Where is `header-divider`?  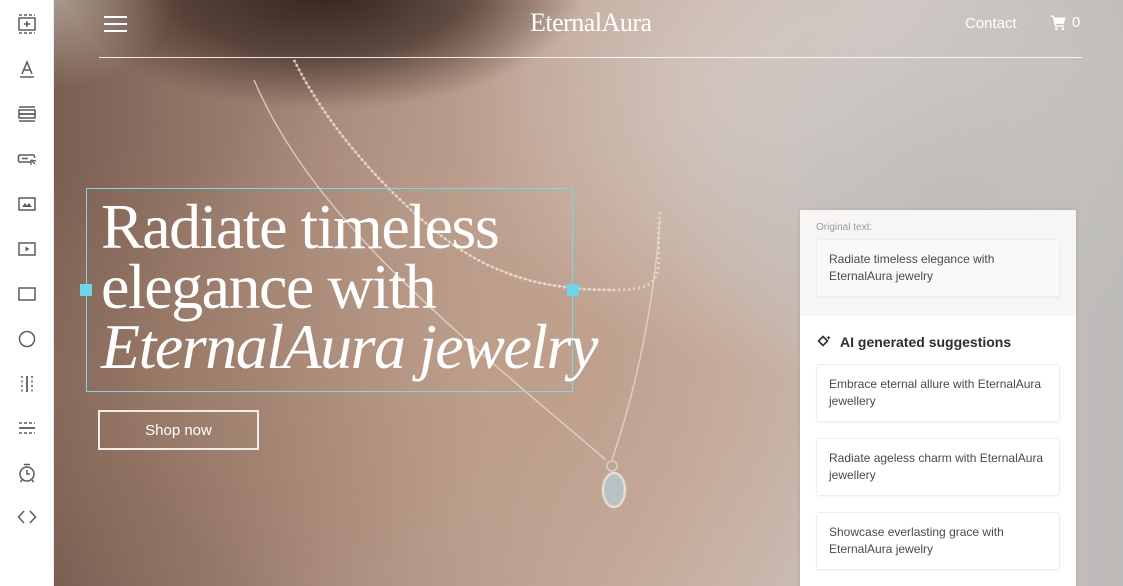 header-divider is located at coordinates (590, 57).